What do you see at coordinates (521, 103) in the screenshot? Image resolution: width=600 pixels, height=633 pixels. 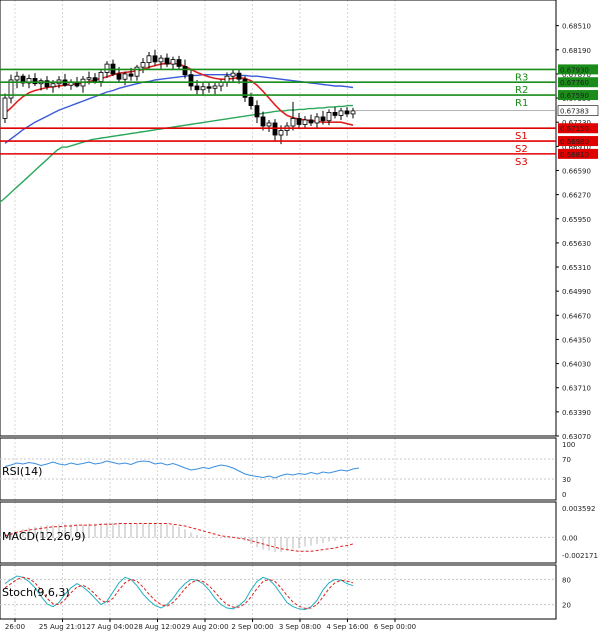 I see `level-name-r1: R1` at bounding box center [521, 103].